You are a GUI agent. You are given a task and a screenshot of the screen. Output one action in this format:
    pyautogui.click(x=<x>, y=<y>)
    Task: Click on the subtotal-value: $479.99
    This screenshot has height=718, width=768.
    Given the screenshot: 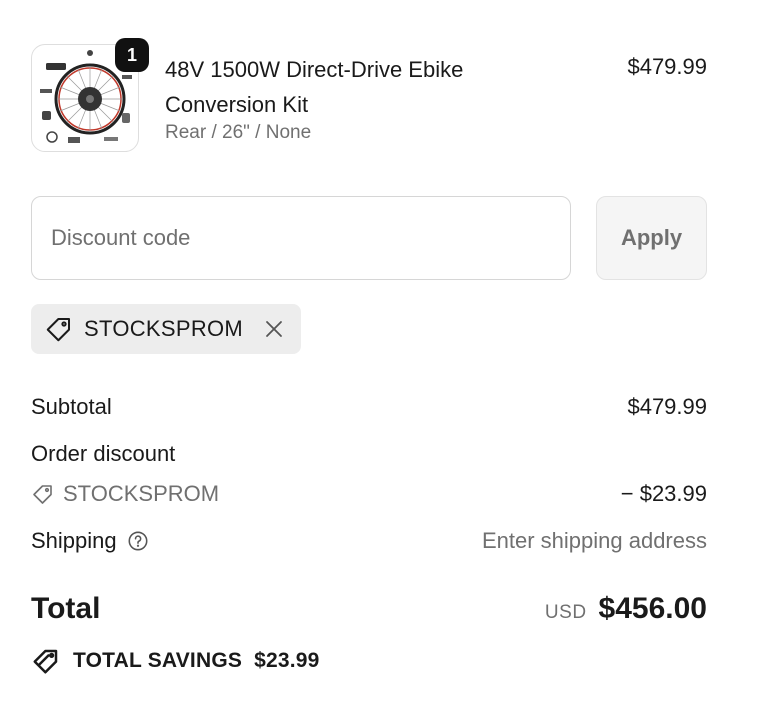 What is the action you would take?
    pyautogui.click(x=667, y=406)
    